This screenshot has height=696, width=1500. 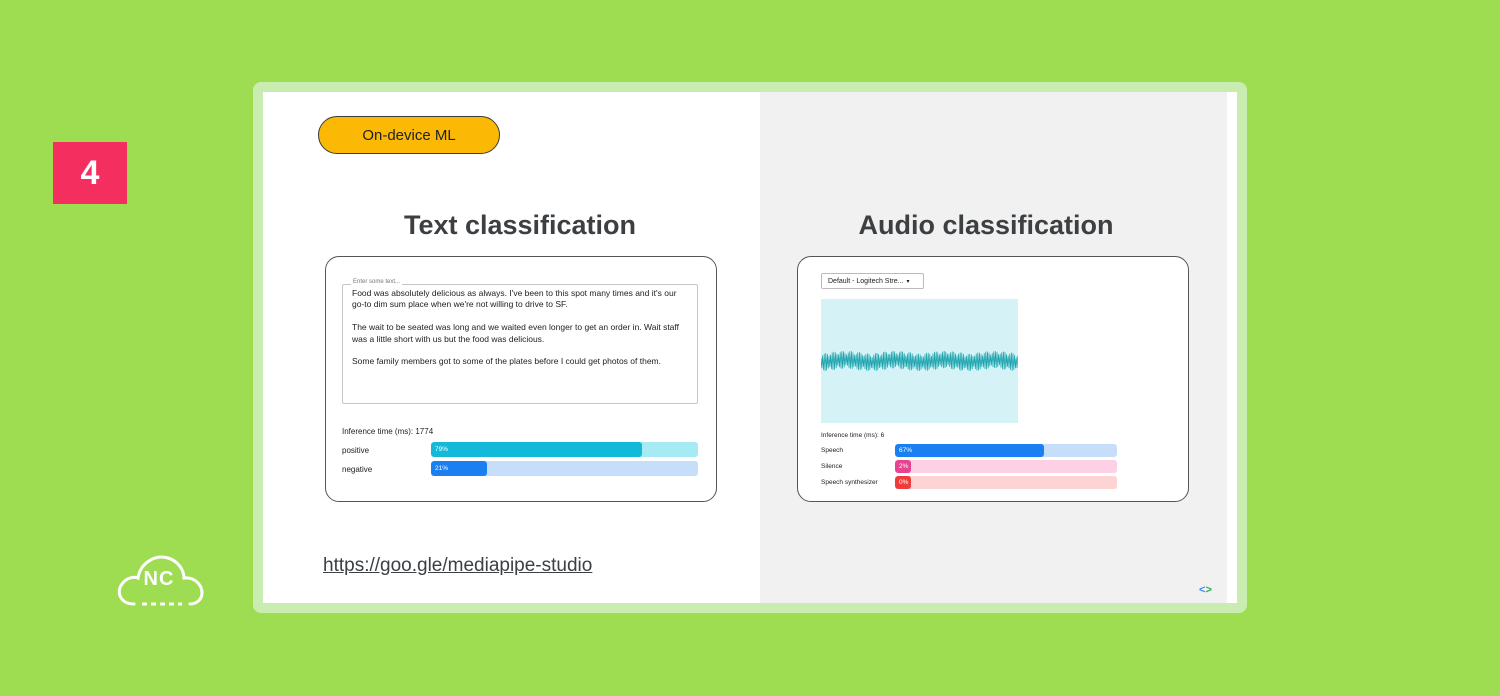 What do you see at coordinates (903, 482) in the screenshot?
I see `result-fill-speech-synthesizer: 0%` at bounding box center [903, 482].